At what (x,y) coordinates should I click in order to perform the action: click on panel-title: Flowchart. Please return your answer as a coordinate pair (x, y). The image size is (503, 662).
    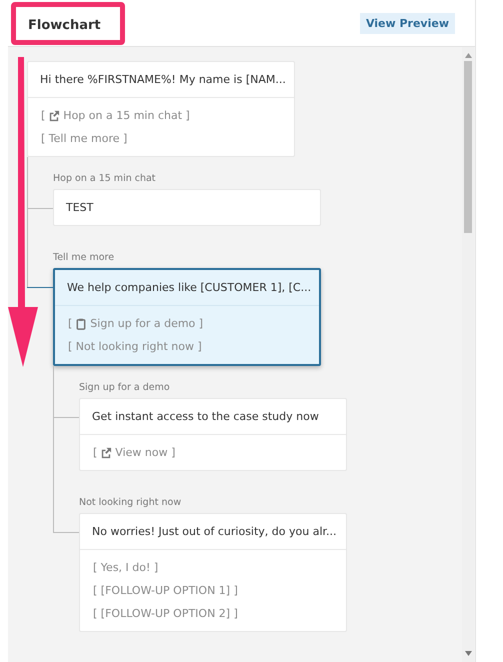
    Looking at the image, I should click on (64, 25).